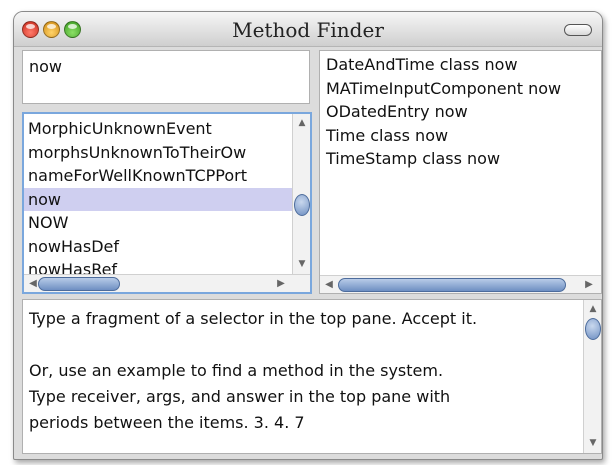 Image resolution: width=612 pixels, height=465 pixels. Describe the element at coordinates (443, 65) in the screenshot. I see `list-item: DateAndTime class now` at that location.